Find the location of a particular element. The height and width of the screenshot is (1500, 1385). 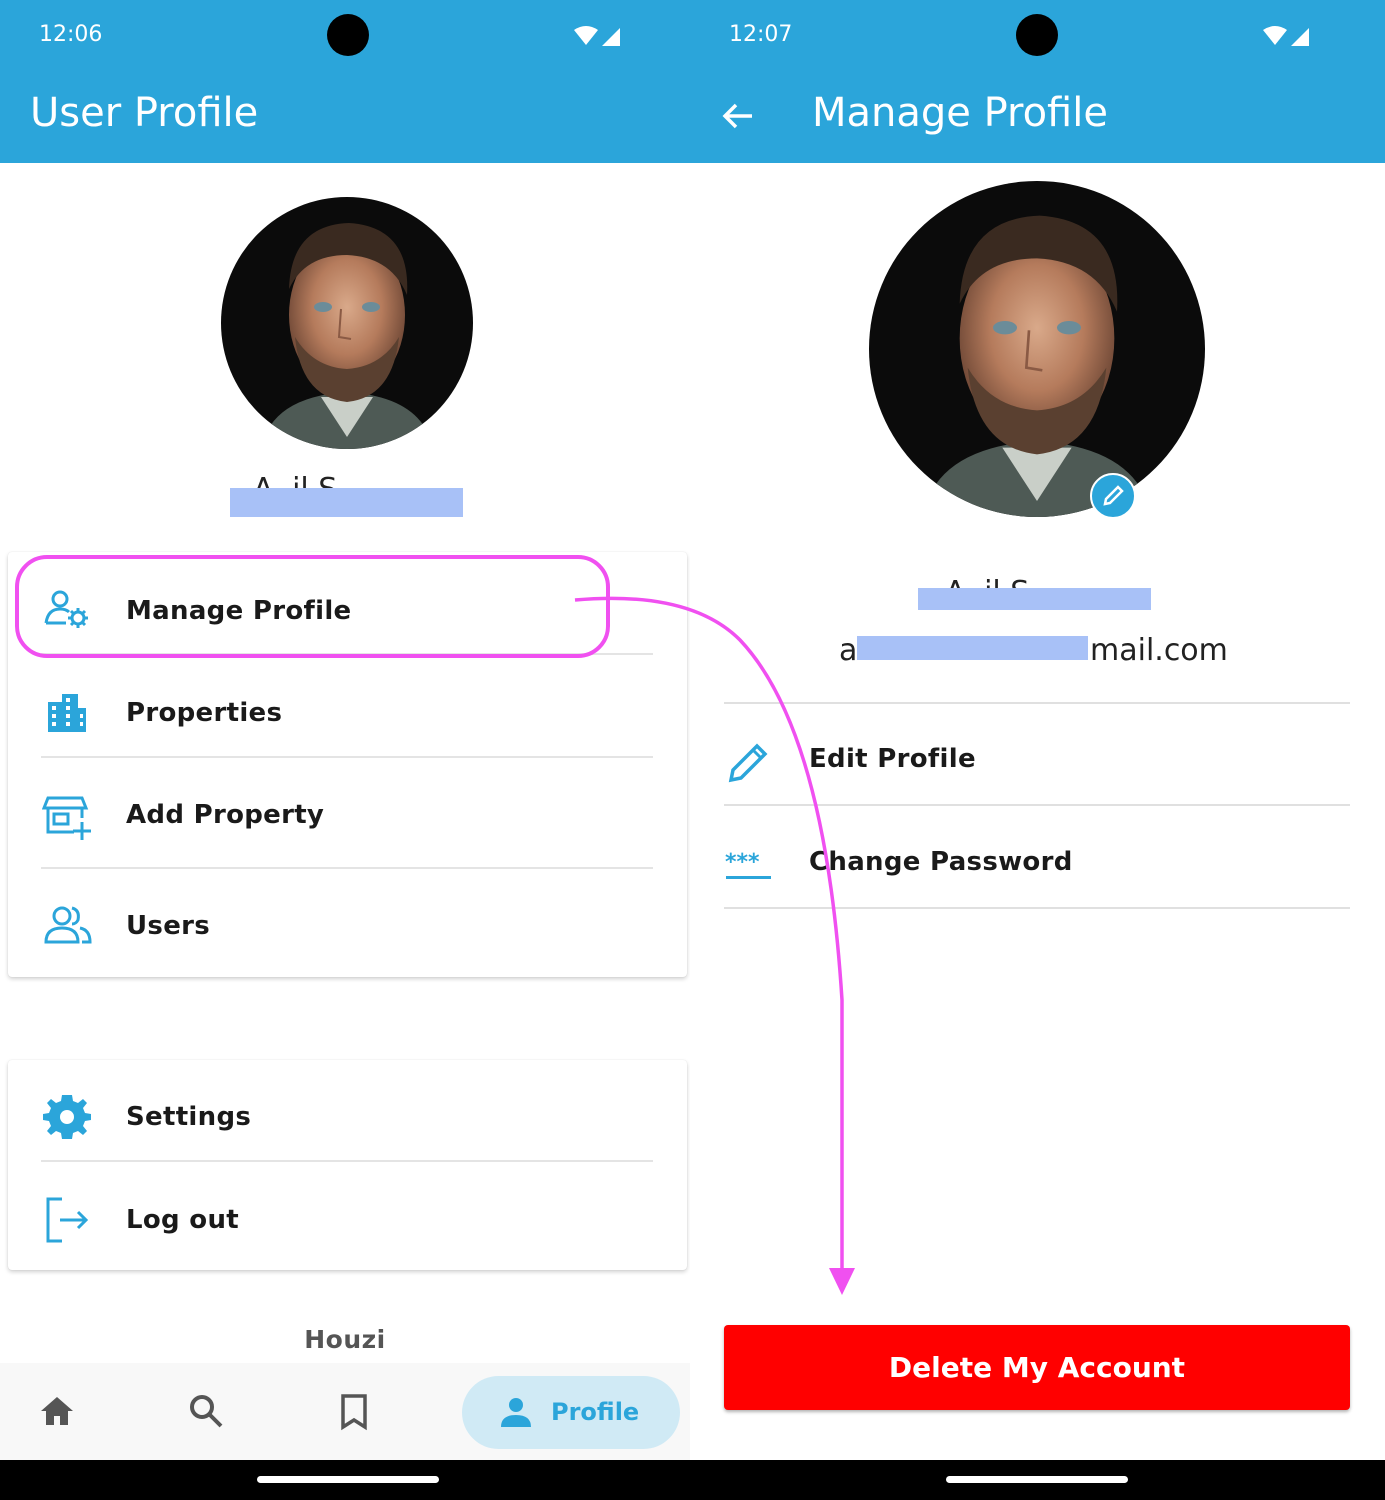

menu-item-users: Users is located at coordinates (347, 925).